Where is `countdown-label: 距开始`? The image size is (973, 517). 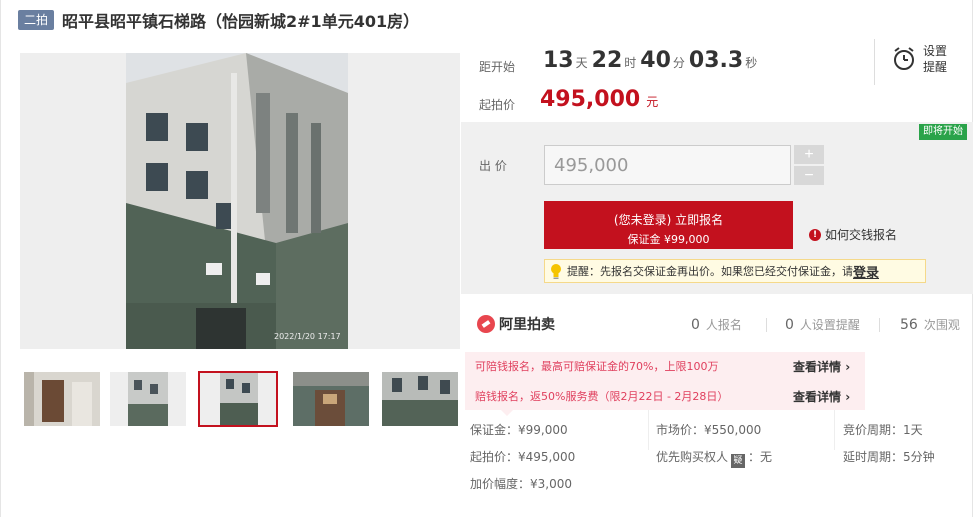
countdown-label: 距开始 is located at coordinates (497, 67).